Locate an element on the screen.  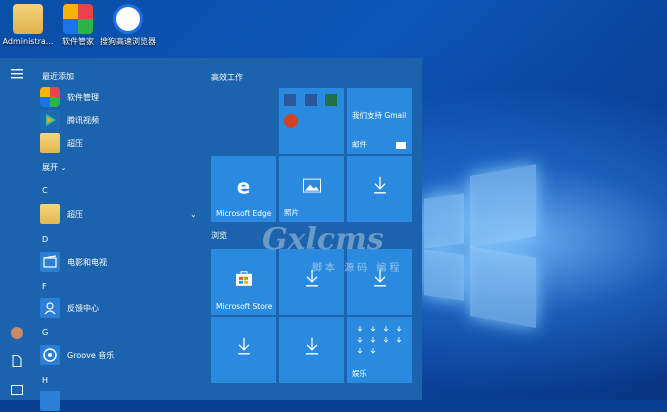
software-manage-icon is located at coordinates (50, 97).